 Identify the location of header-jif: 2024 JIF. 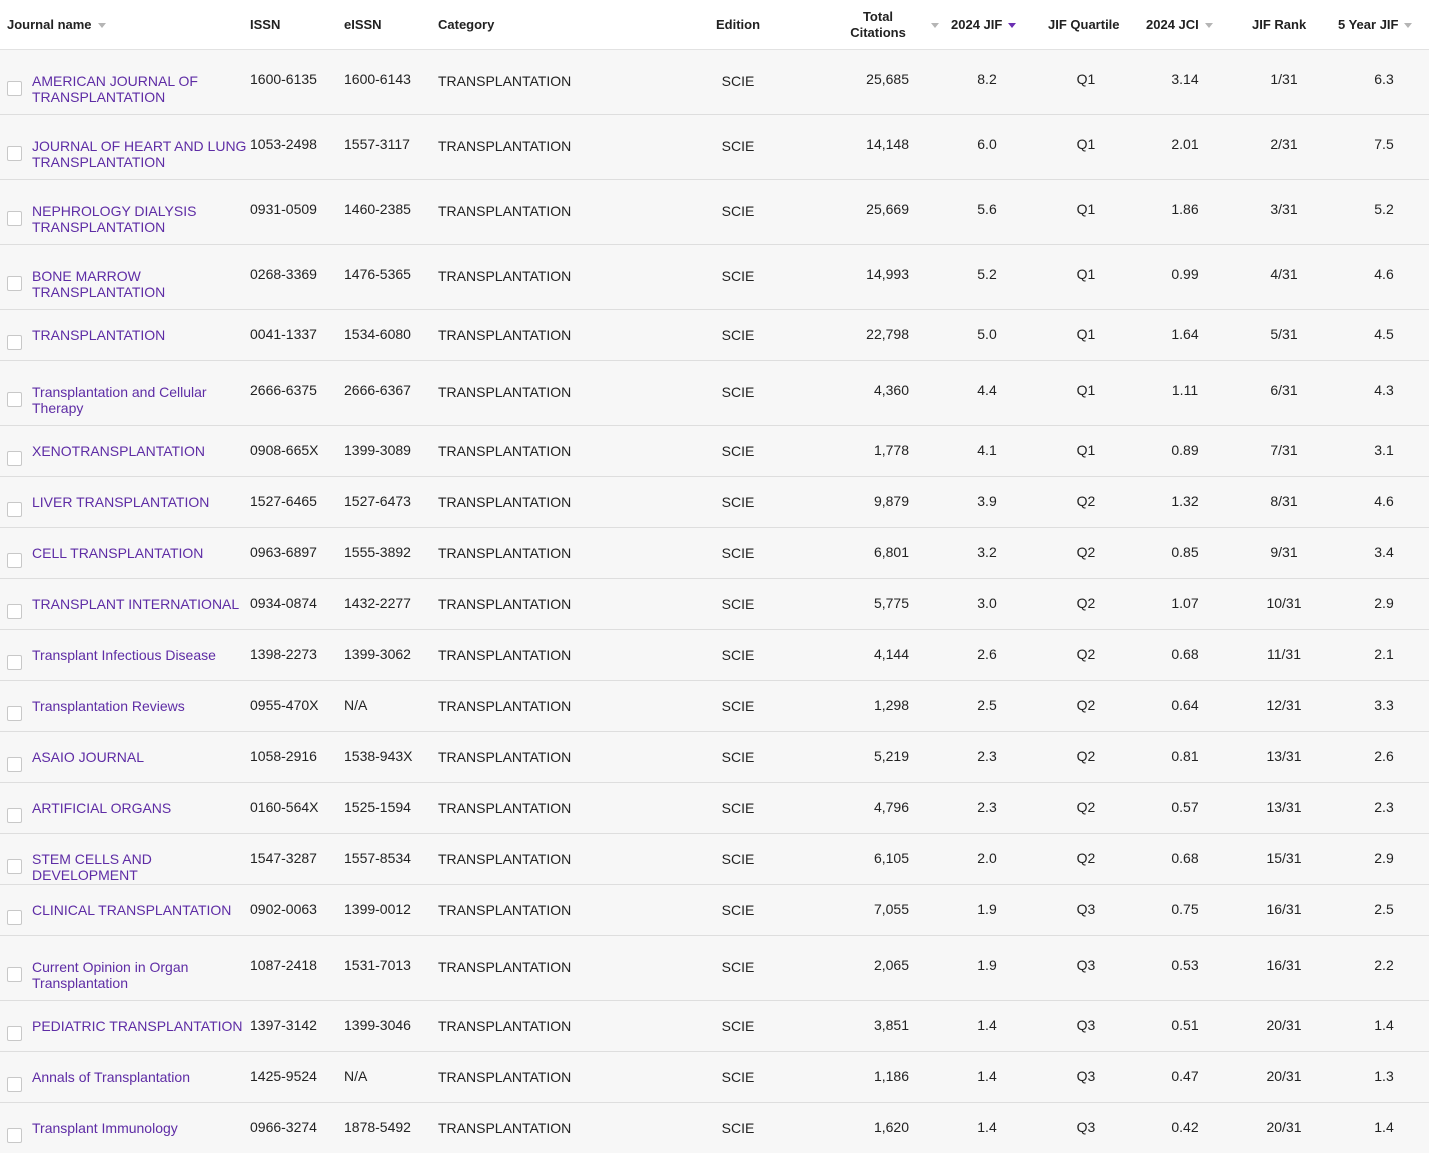
(984, 25).